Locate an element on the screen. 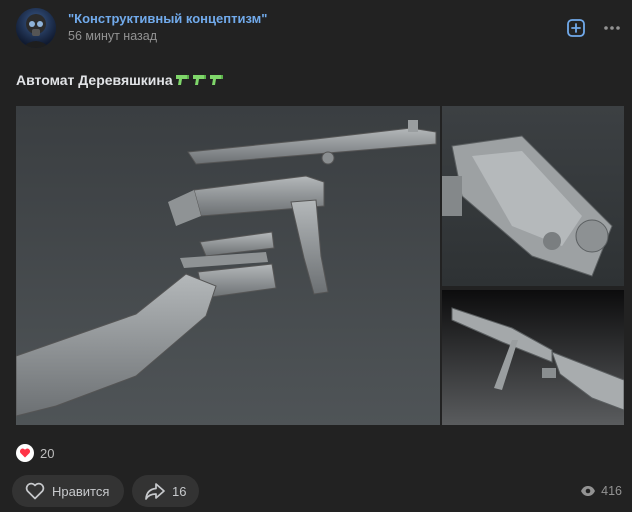 The image size is (632, 512). like-button: Нравится is located at coordinates (68, 491).